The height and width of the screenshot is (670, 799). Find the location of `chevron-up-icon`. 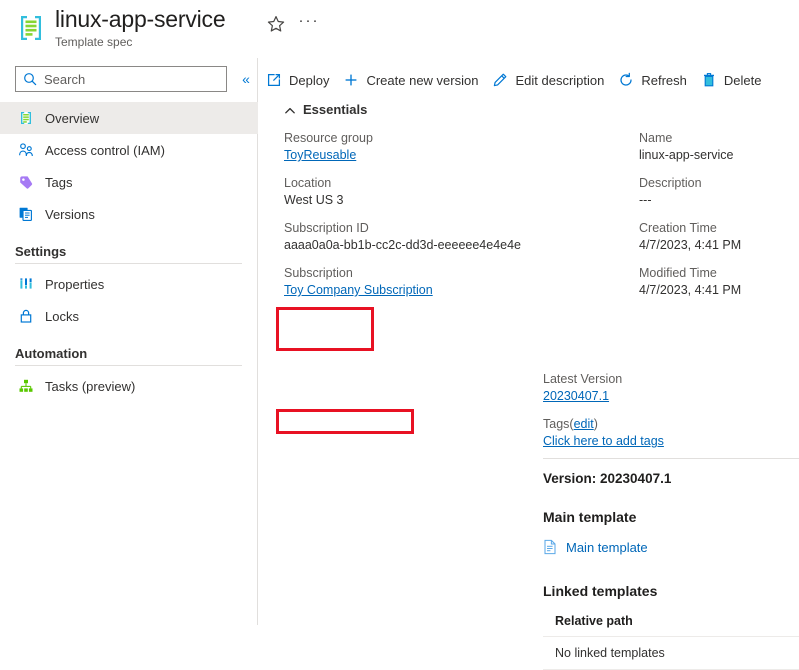

chevron-up-icon is located at coordinates (290, 110).